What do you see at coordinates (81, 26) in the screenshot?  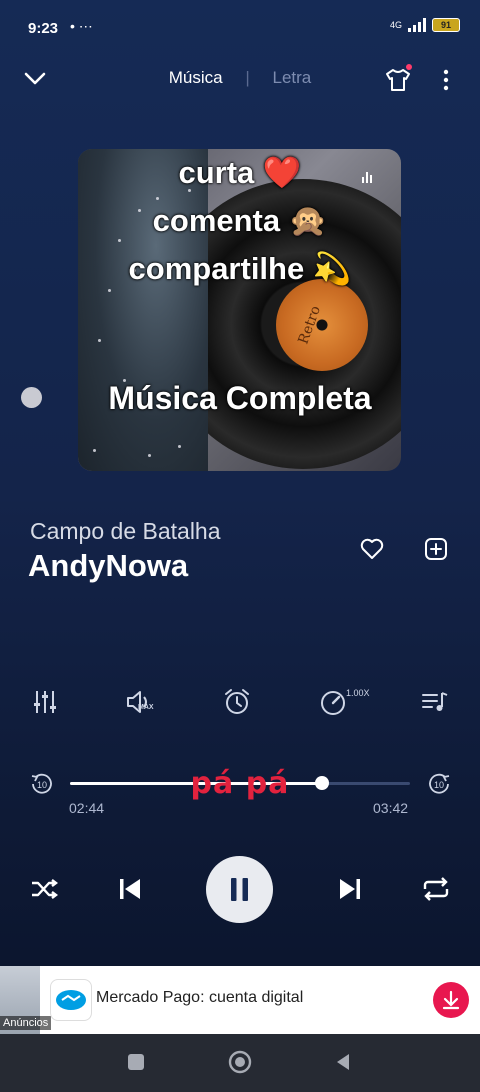 I see `notification-icons: • ⋯` at bounding box center [81, 26].